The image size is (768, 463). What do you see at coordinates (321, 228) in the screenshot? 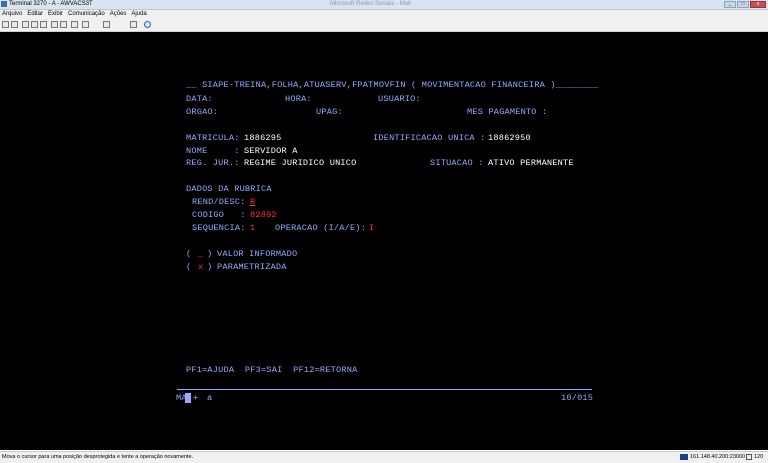
I see `operacao-label: OPERACAO (I/A/E):` at bounding box center [321, 228].